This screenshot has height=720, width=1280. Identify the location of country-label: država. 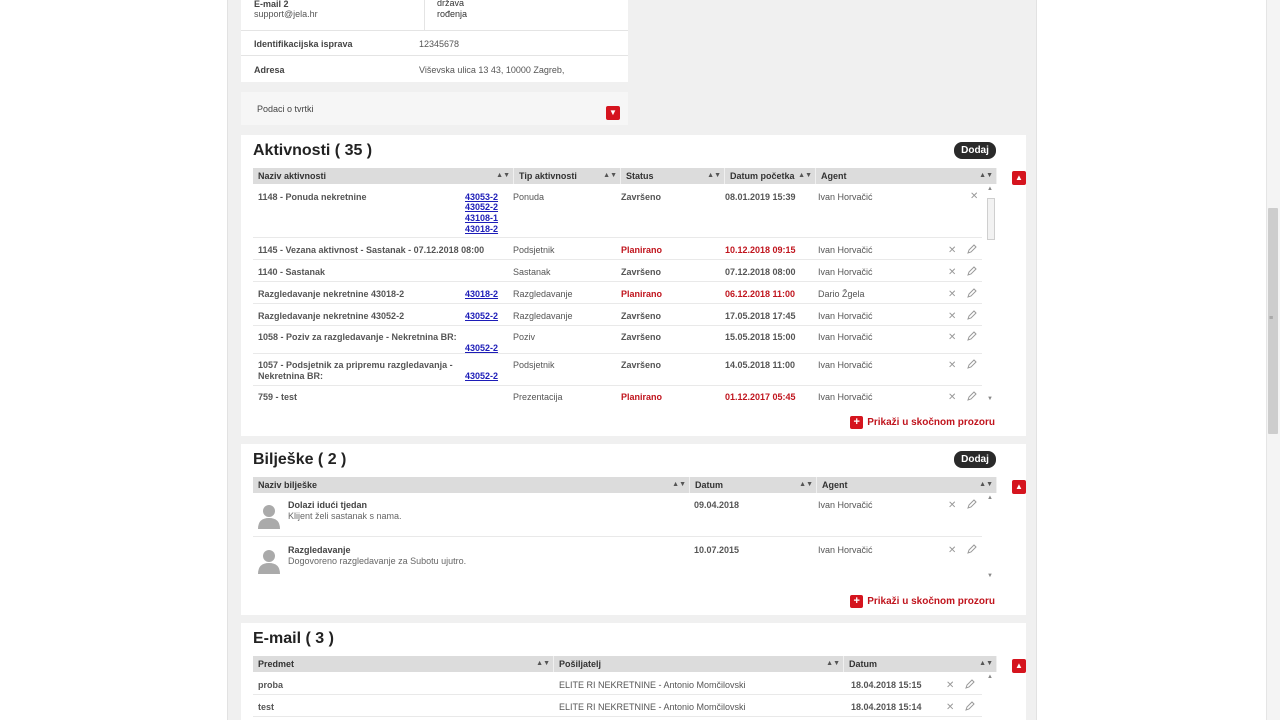
(451, 4).